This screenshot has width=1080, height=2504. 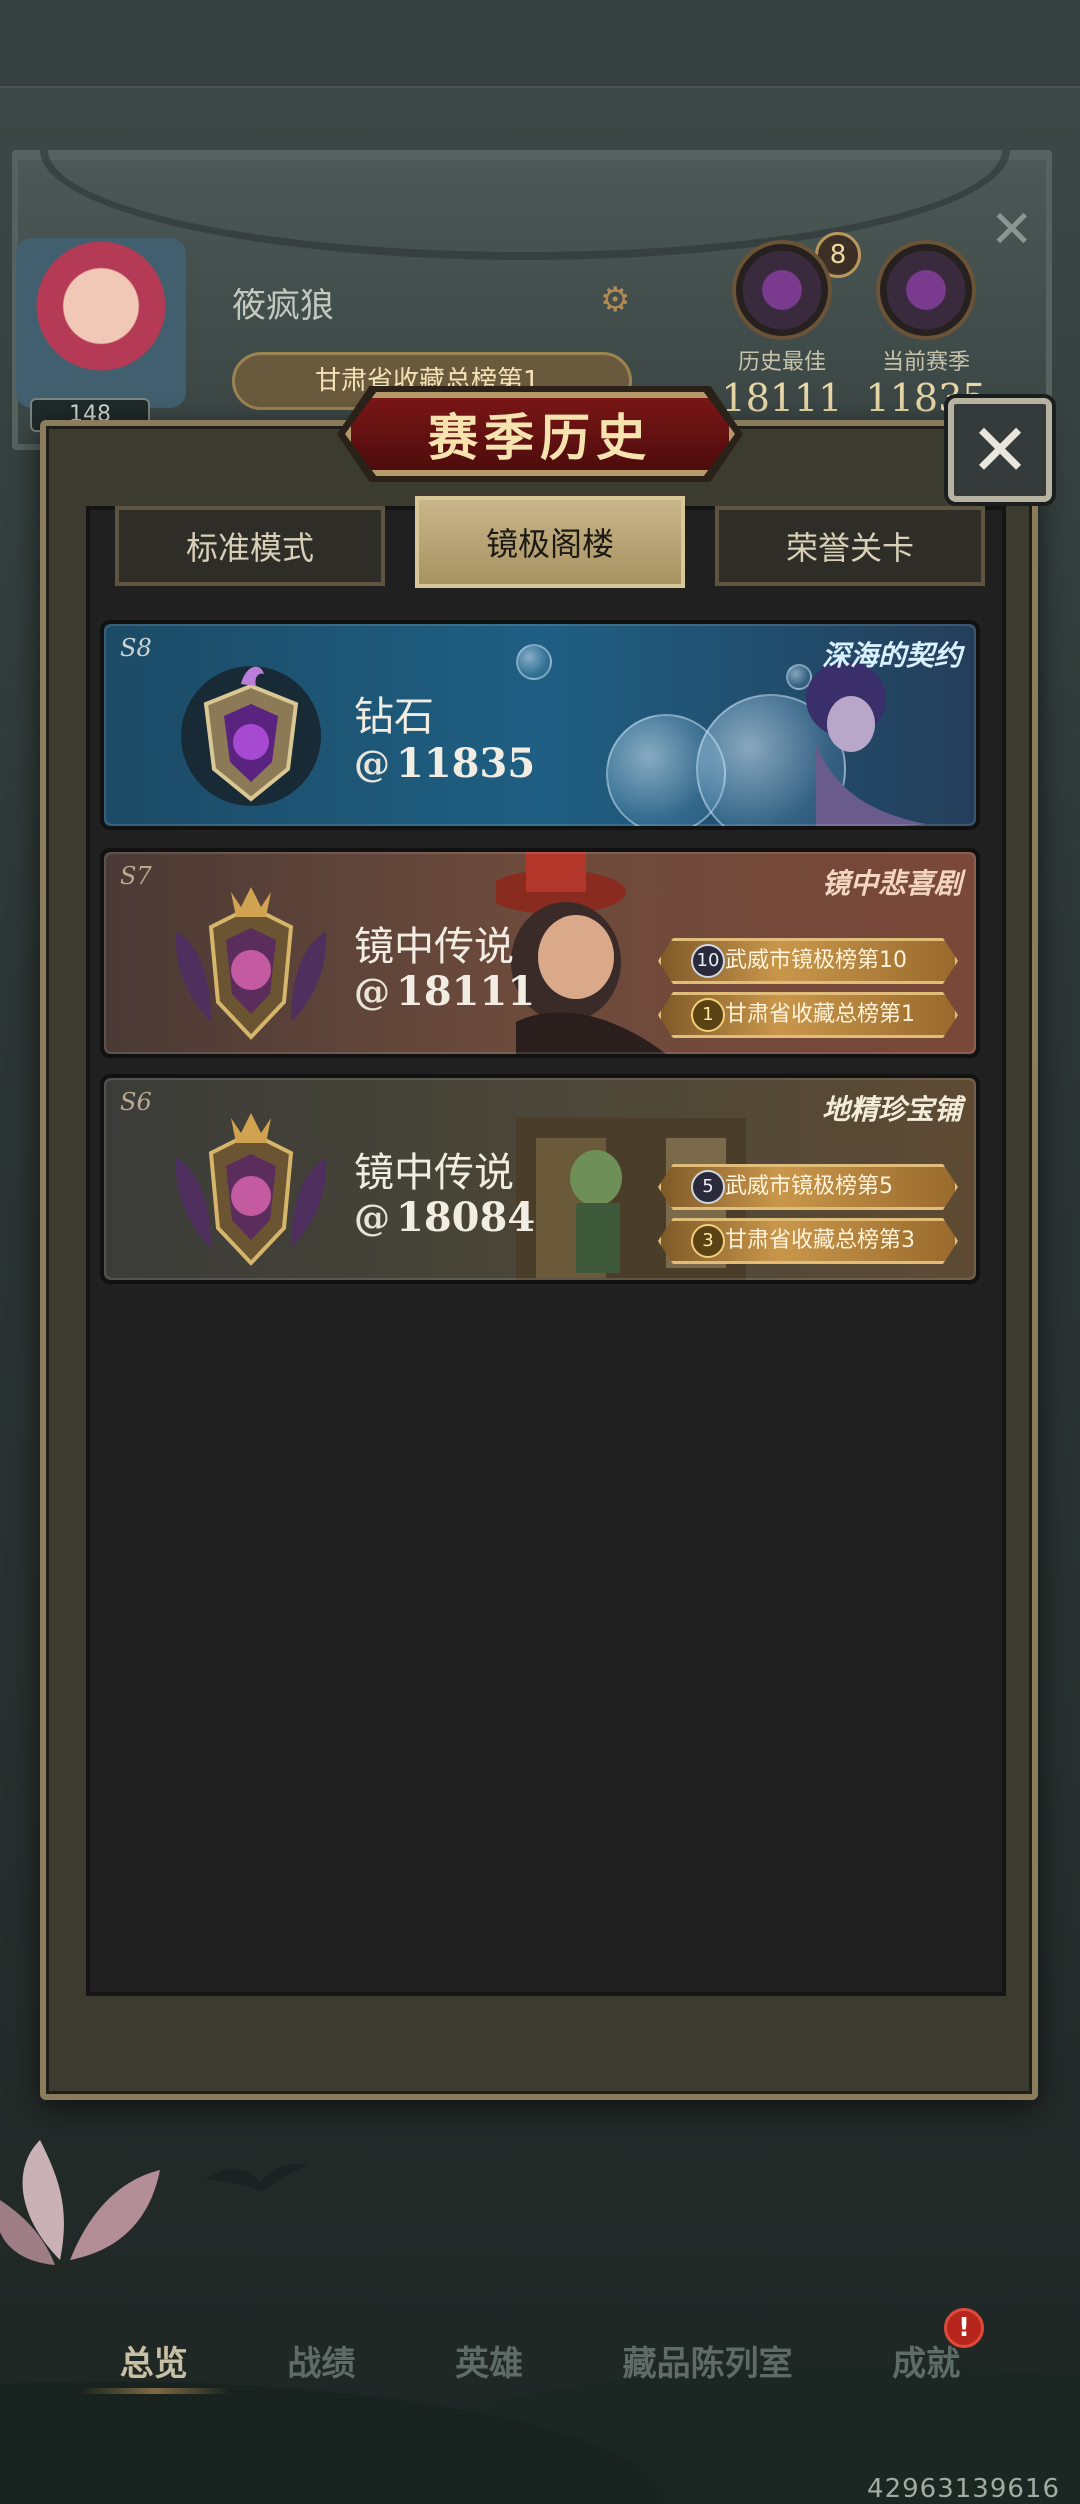 What do you see at coordinates (963, 2489) in the screenshot?
I see `user-id: 42963139616` at bounding box center [963, 2489].